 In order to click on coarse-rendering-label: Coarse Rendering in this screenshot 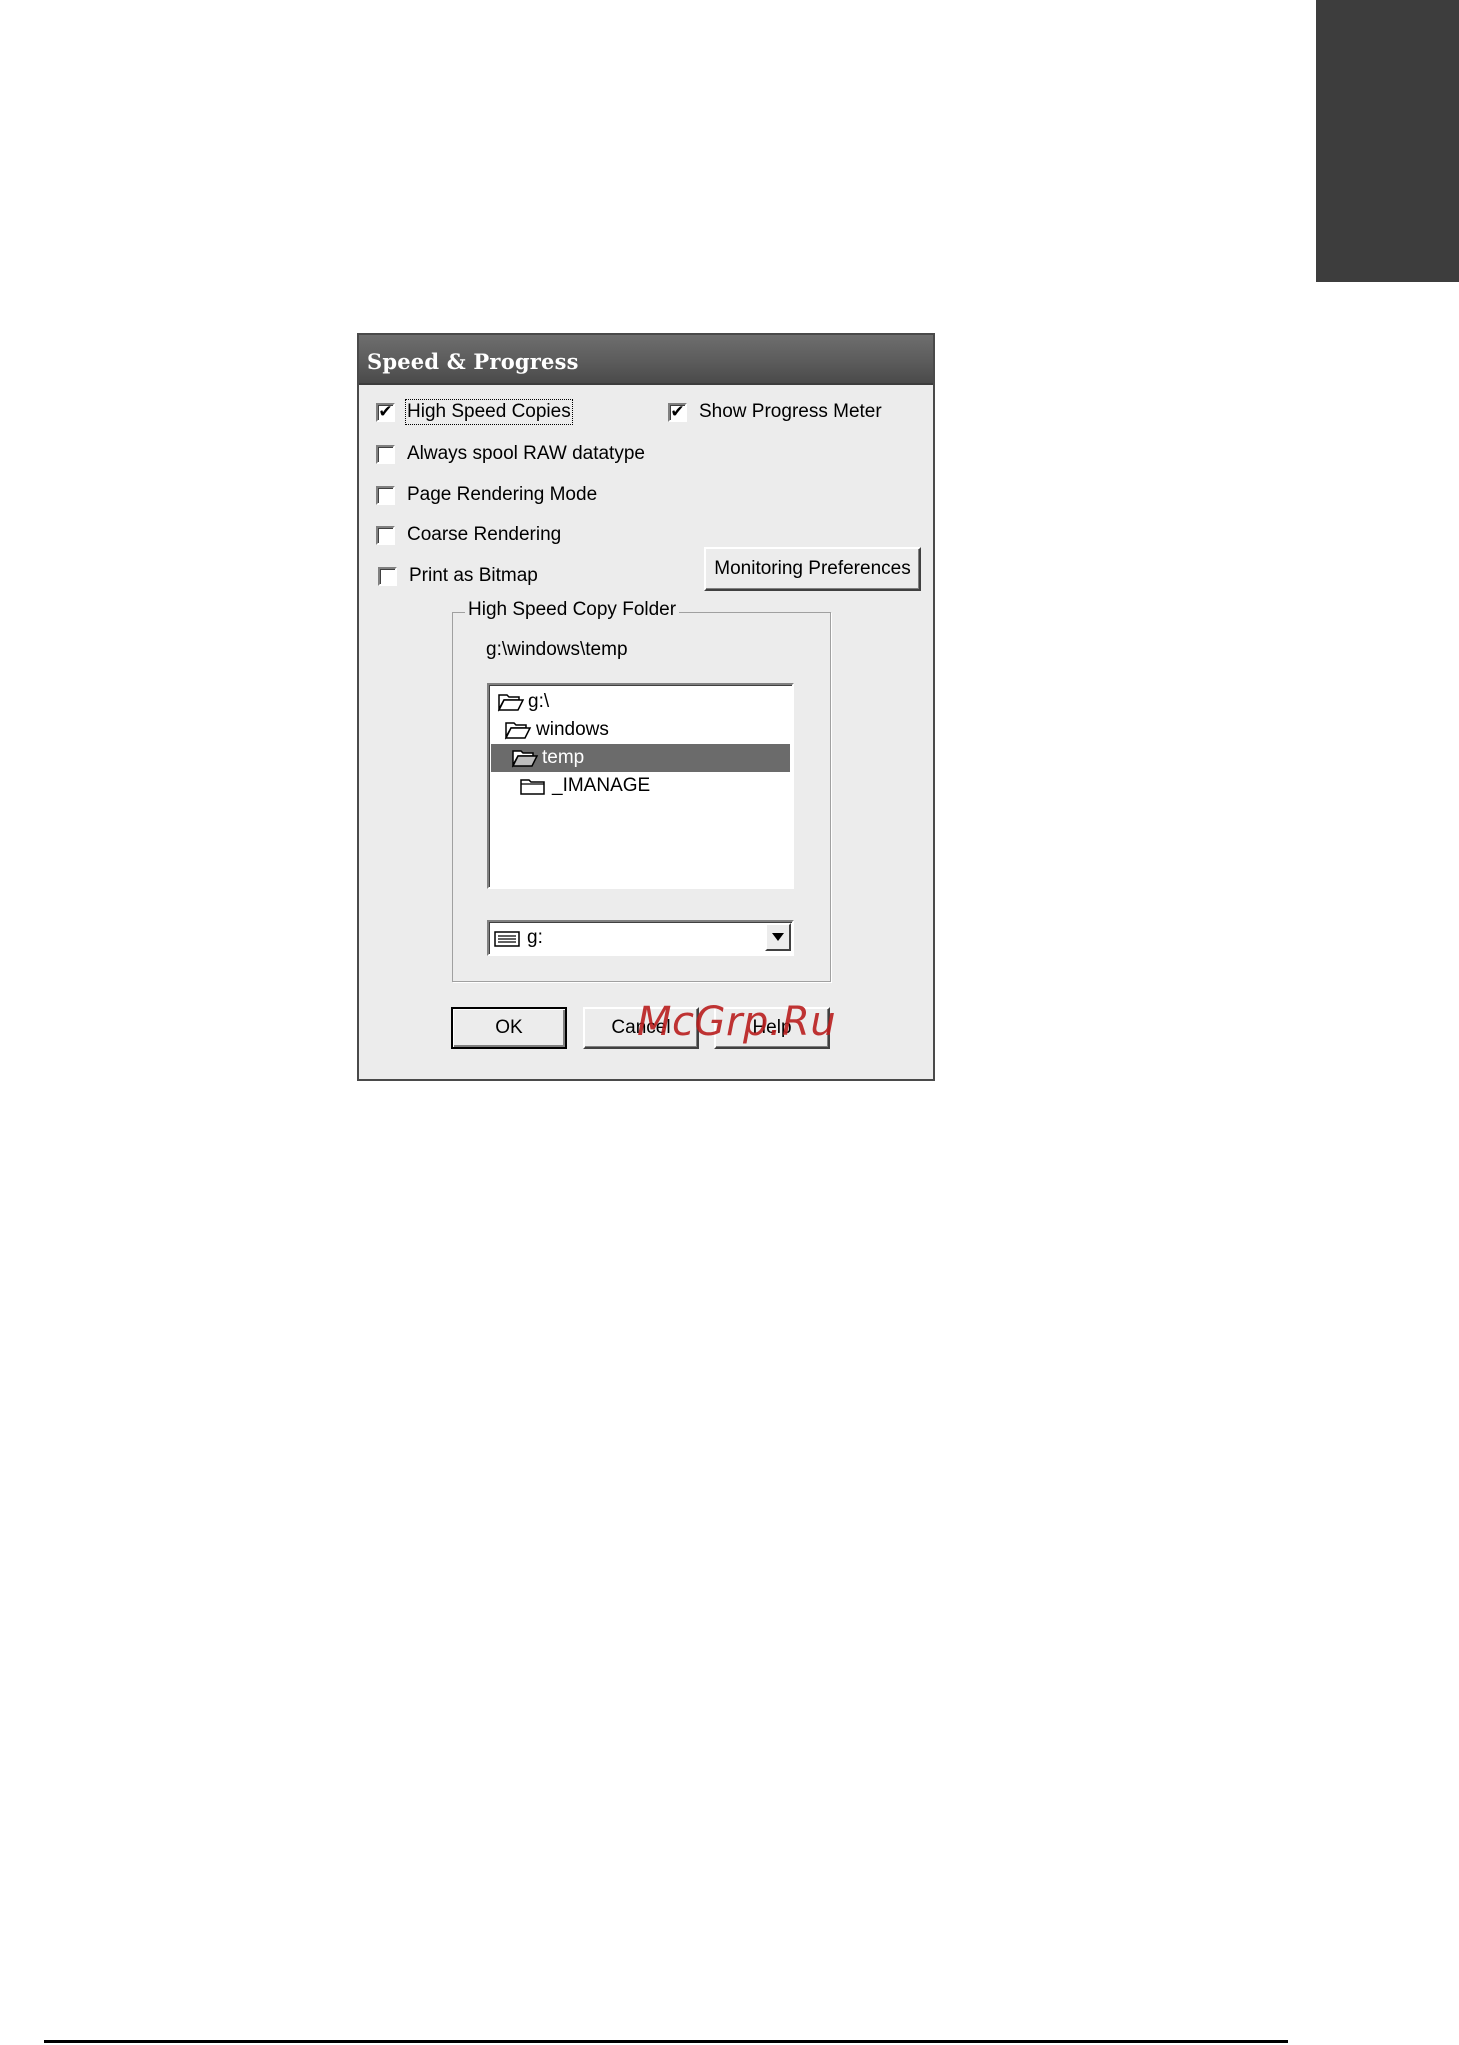, I will do `click(484, 534)`.